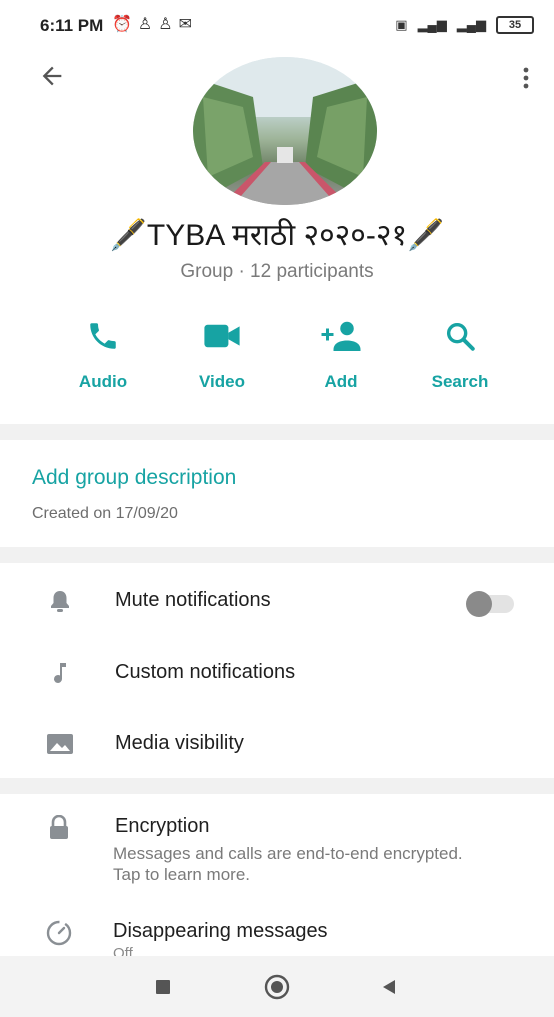 The image size is (554, 1017). I want to click on search-button: Search, so click(460, 353).